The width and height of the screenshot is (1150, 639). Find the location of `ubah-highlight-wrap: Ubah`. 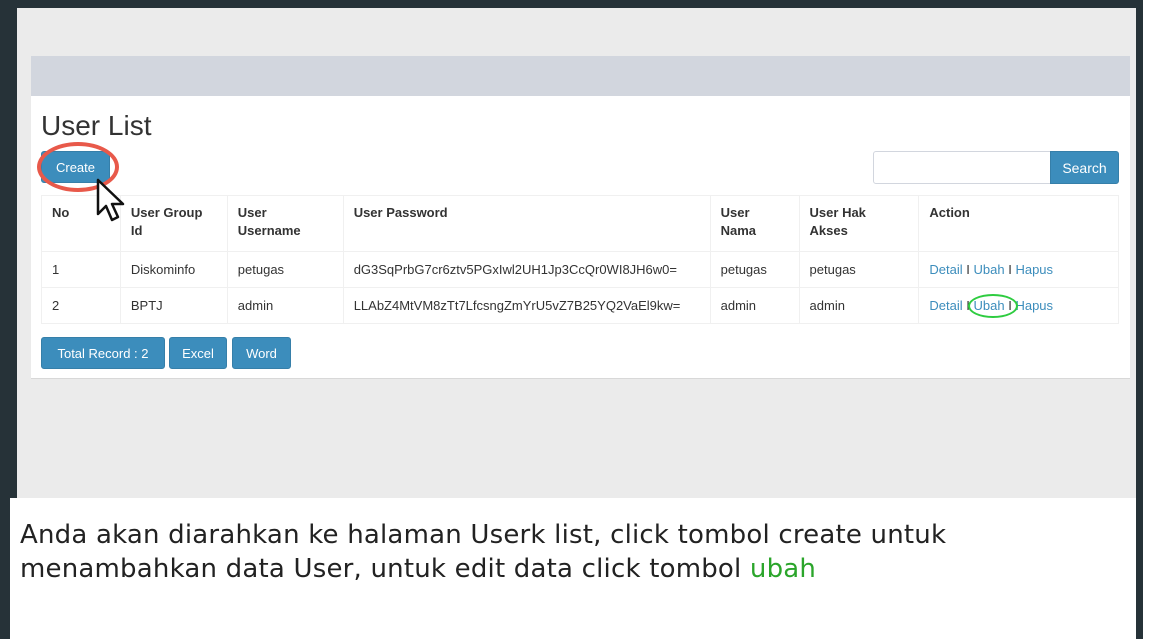

ubah-highlight-wrap: Ubah is located at coordinates (992, 306).